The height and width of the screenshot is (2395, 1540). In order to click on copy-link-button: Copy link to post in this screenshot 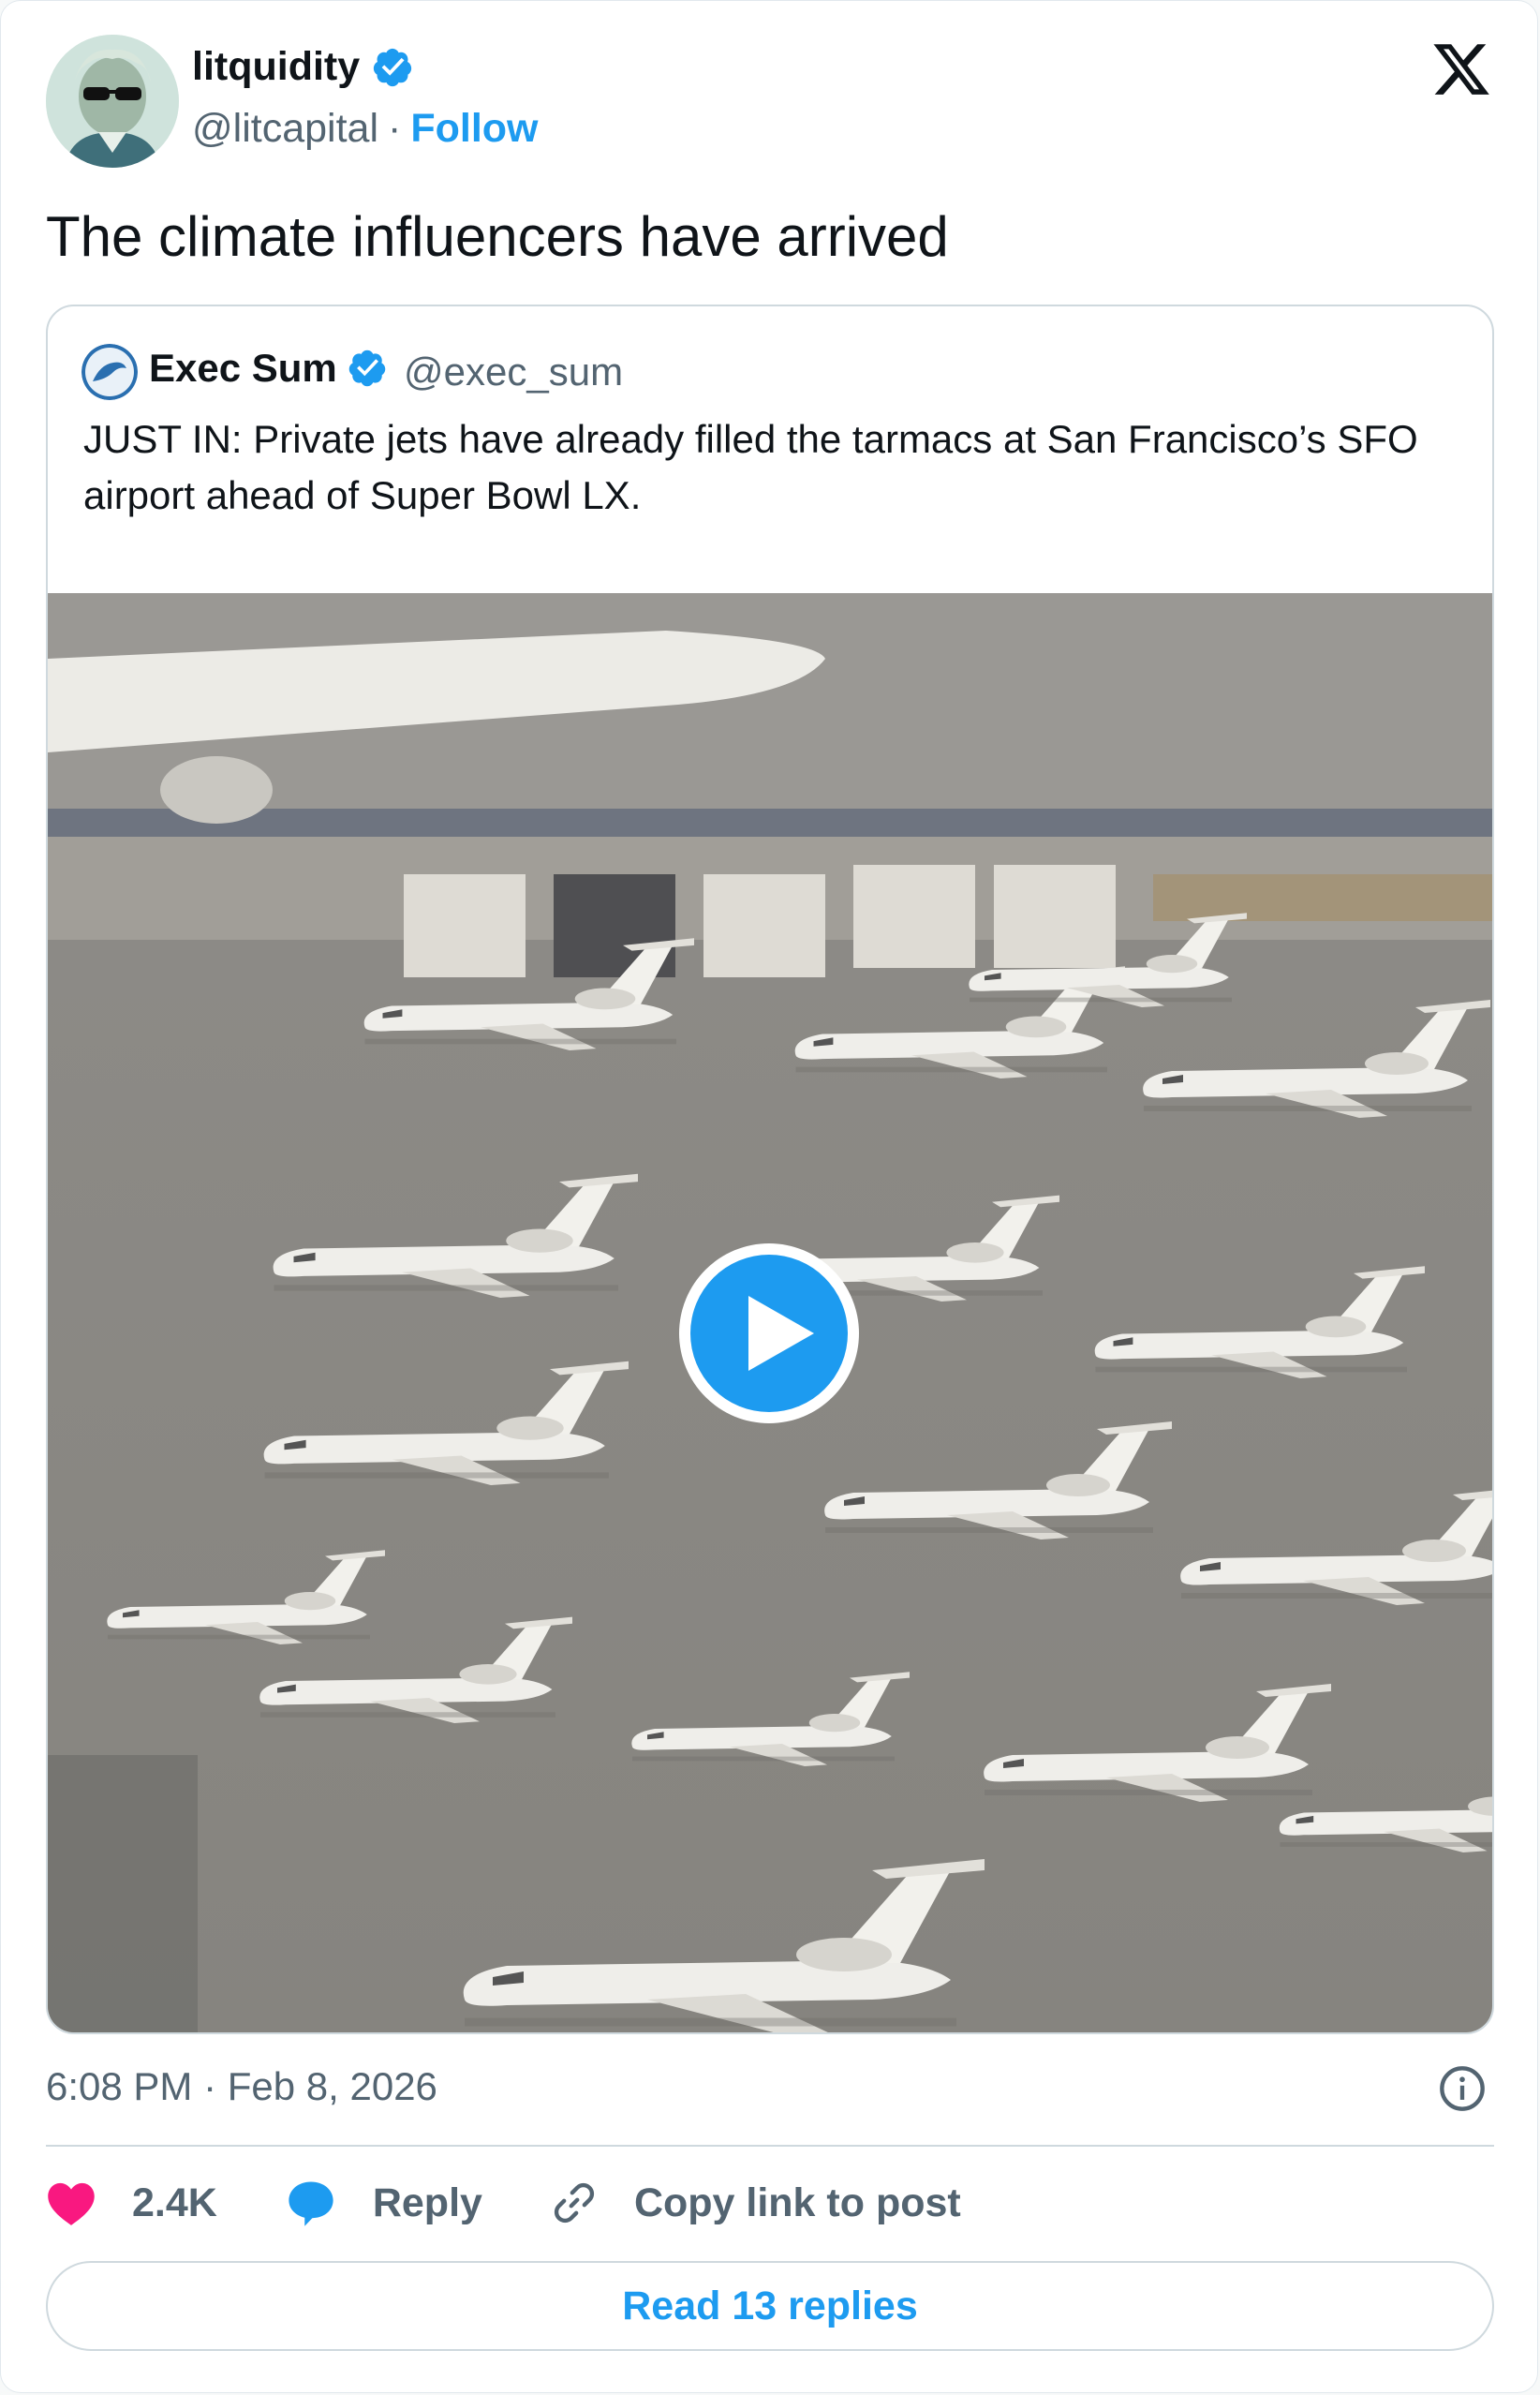, I will do `click(755, 2203)`.